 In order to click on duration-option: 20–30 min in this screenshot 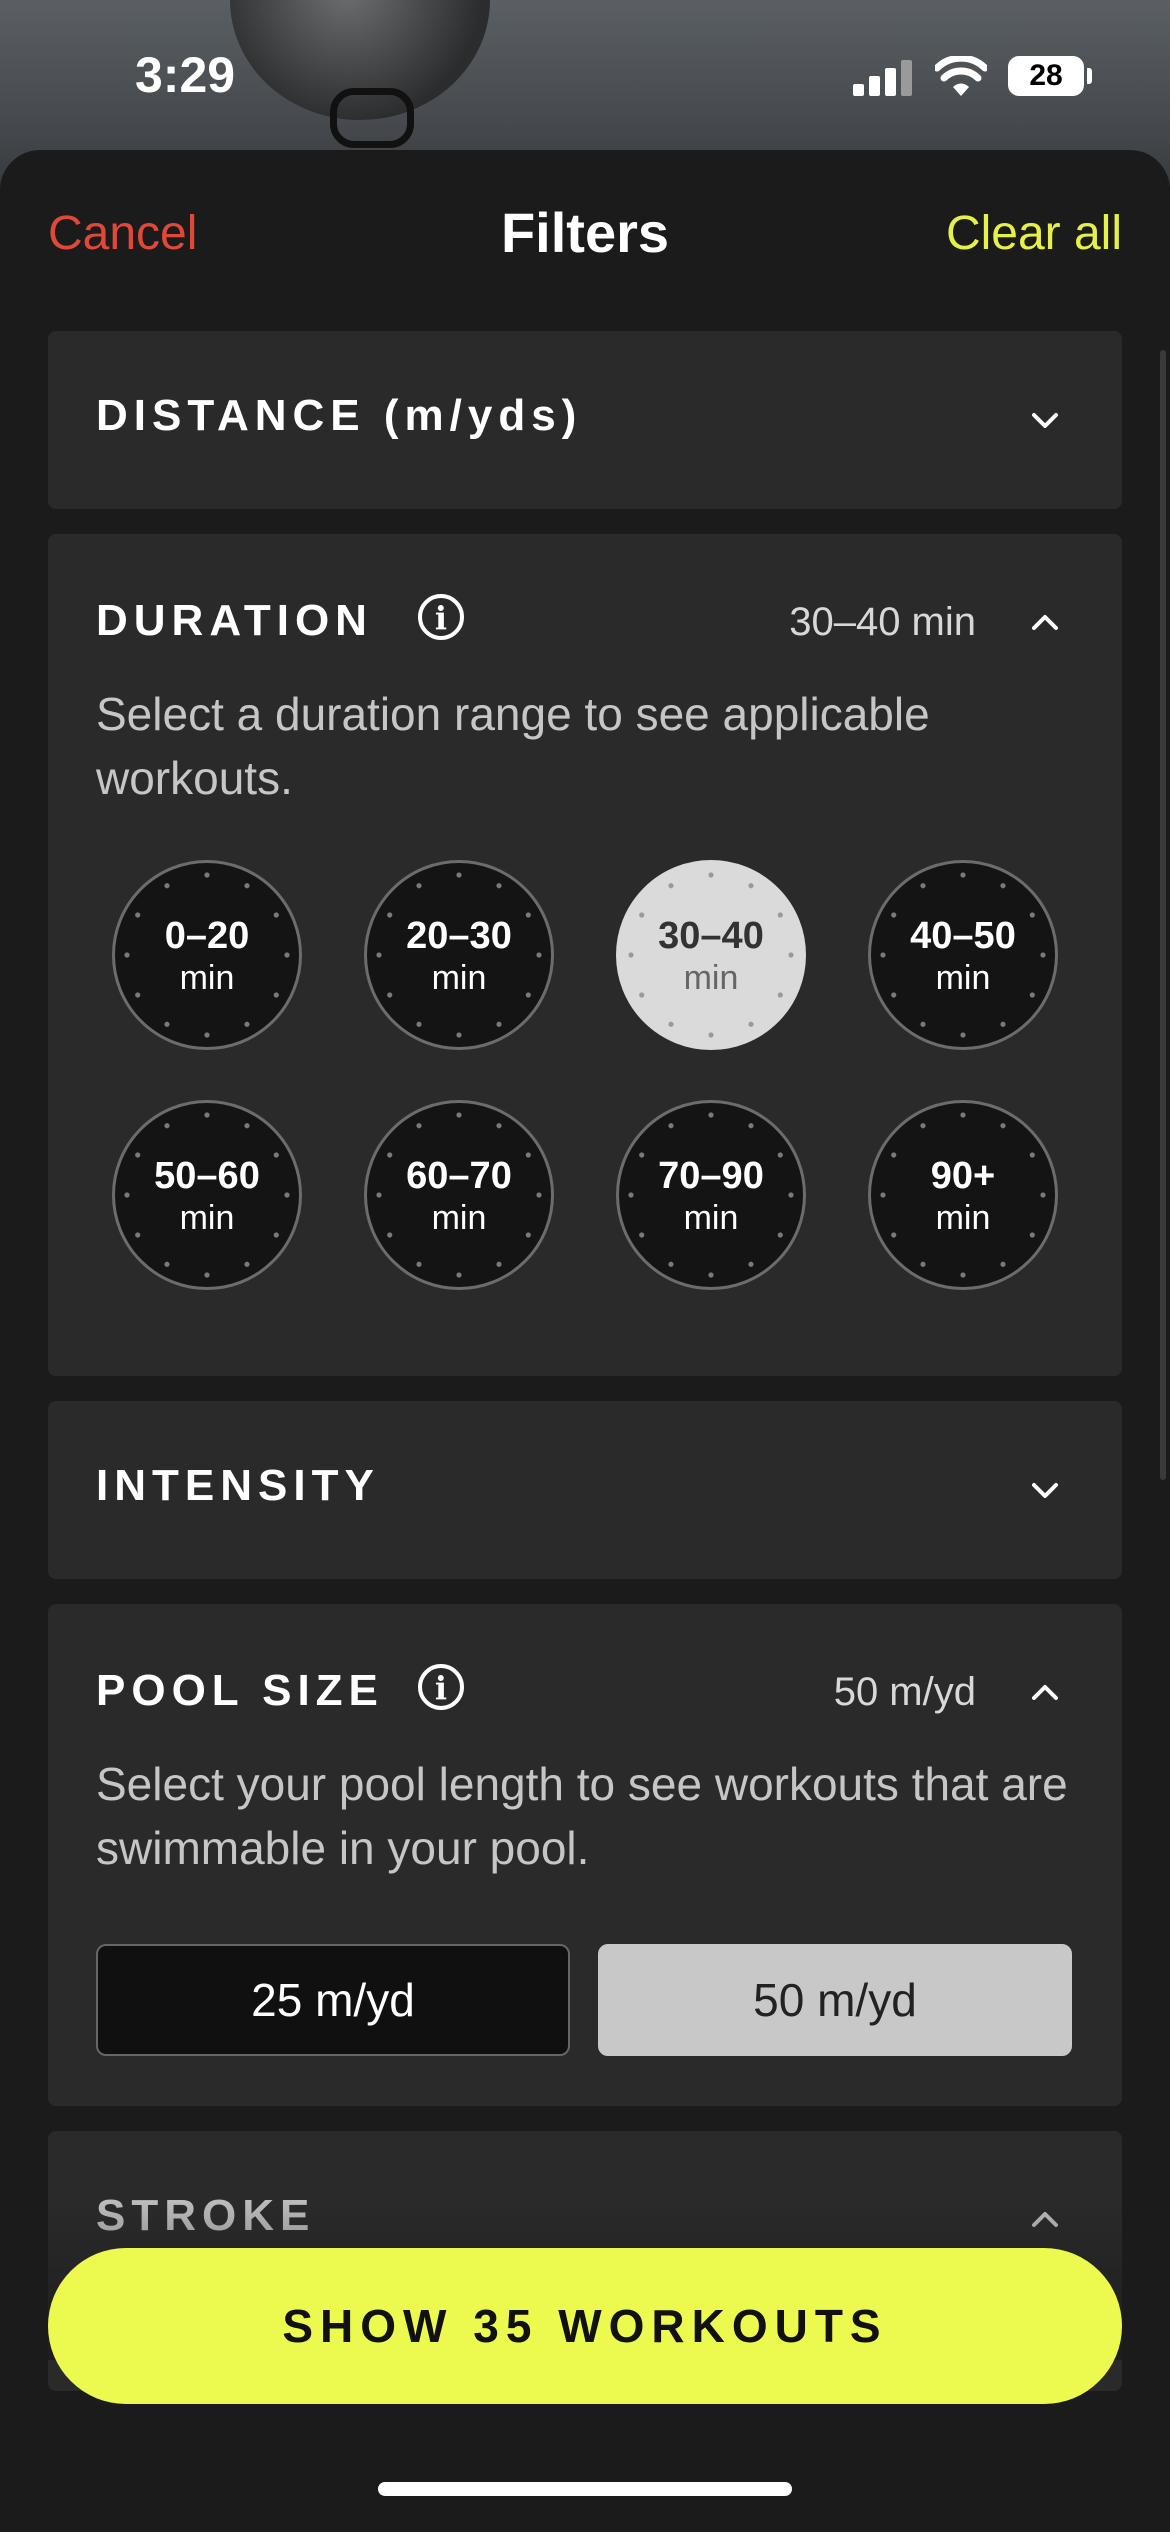, I will do `click(459, 955)`.